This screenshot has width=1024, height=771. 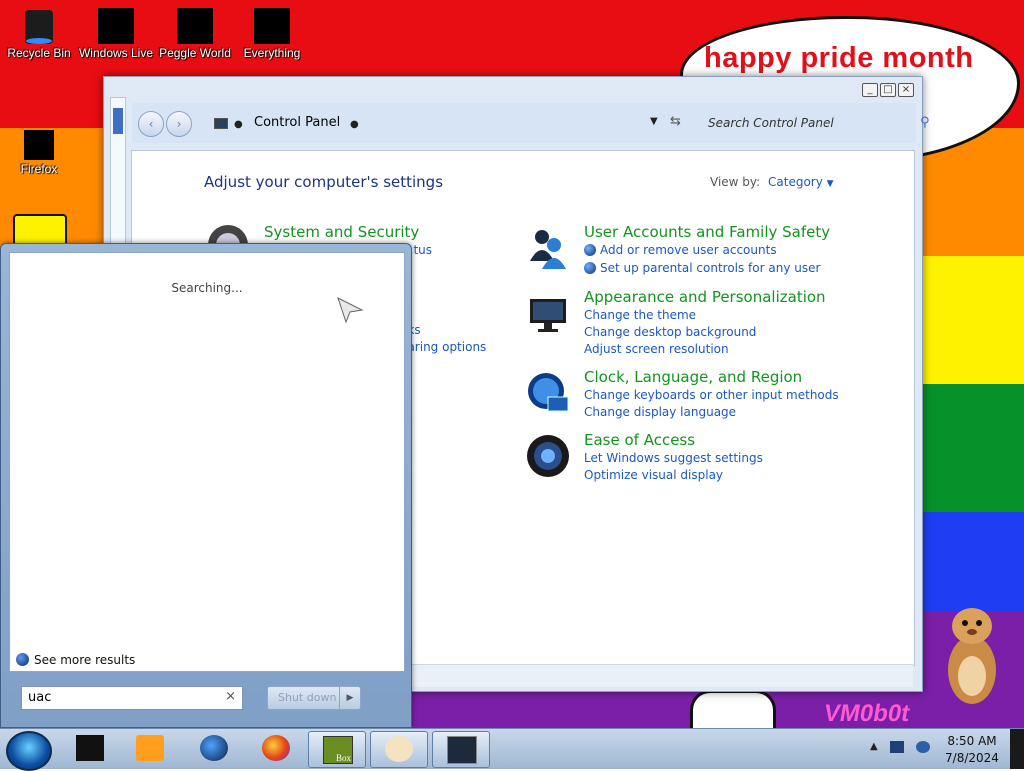 What do you see at coordinates (230, 696) in the screenshot?
I see `clear-search-icon: ×` at bounding box center [230, 696].